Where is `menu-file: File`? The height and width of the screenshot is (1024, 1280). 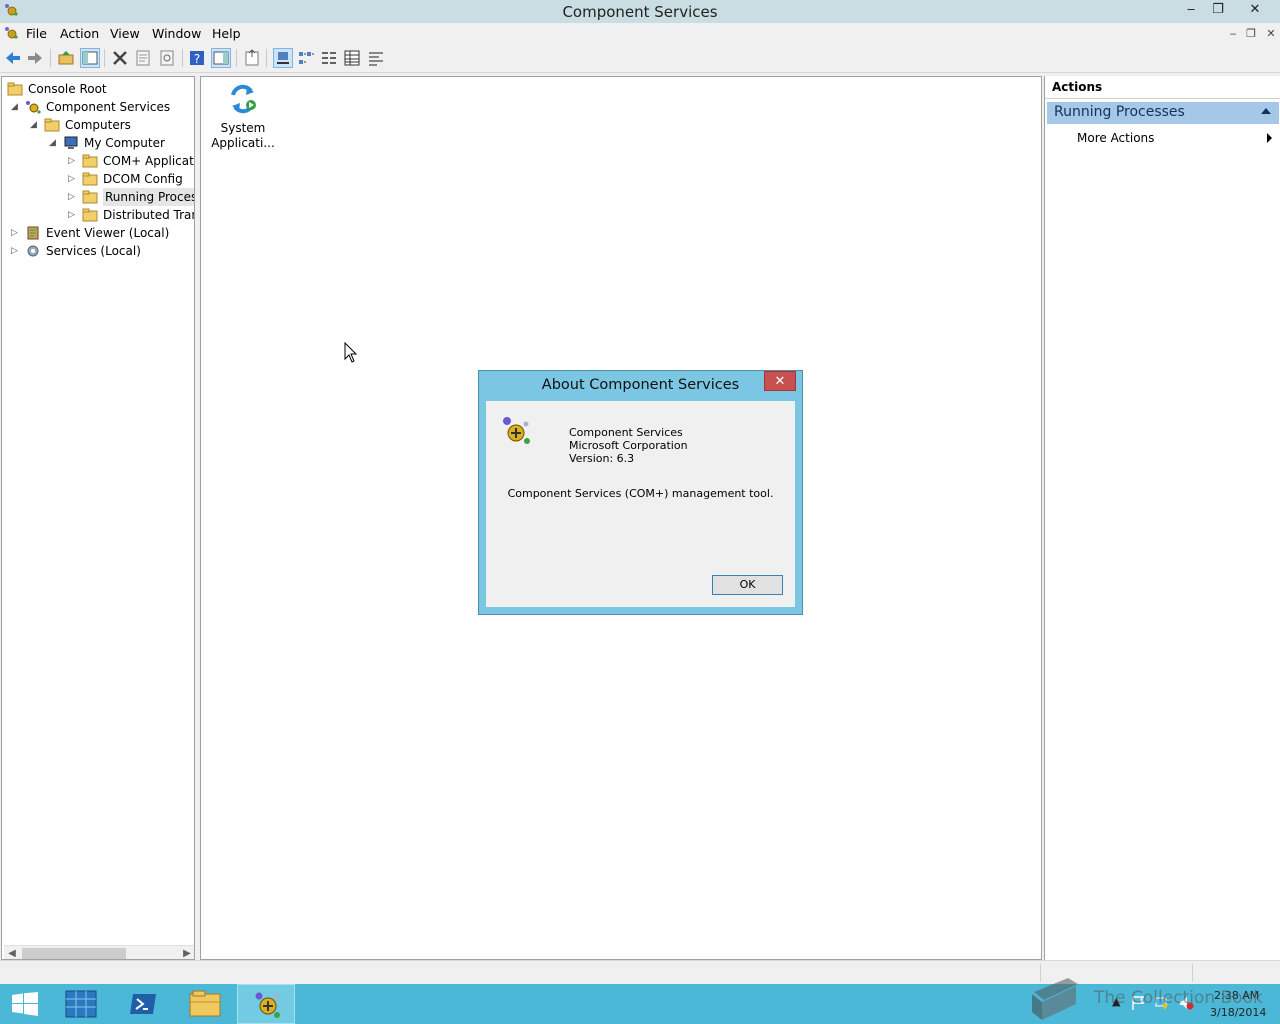
menu-file: File is located at coordinates (36, 33).